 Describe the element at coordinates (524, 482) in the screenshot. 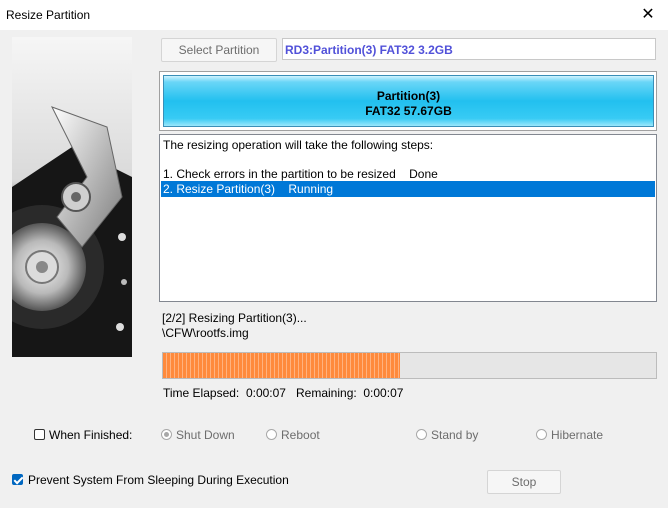

I see `stop-button: Stop` at that location.